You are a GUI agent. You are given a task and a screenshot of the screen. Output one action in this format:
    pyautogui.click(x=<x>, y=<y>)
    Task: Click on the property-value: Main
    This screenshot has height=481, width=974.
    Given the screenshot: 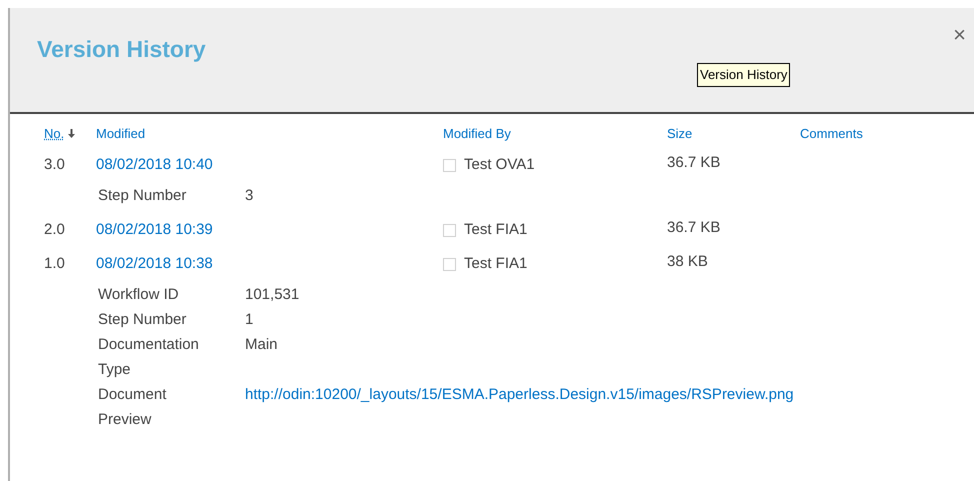 What is the action you would take?
    pyautogui.click(x=262, y=345)
    